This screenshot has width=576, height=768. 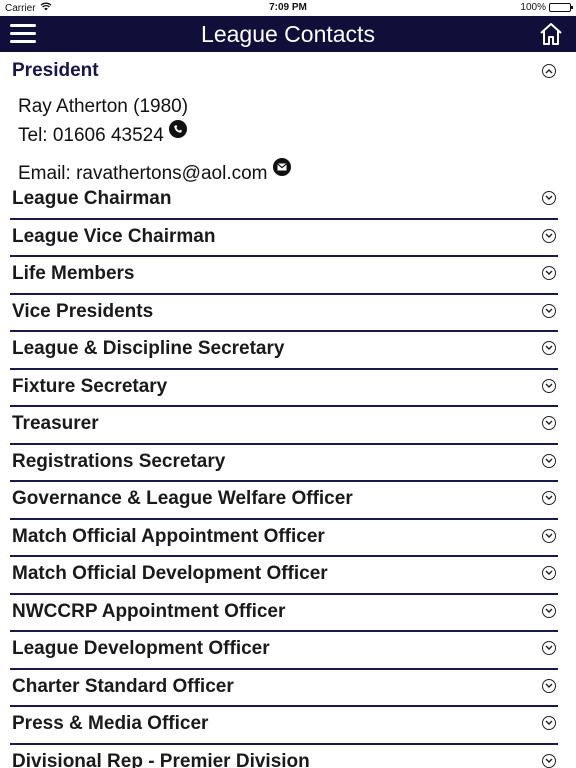 I want to click on section-label: League Development Officer, so click(x=141, y=648).